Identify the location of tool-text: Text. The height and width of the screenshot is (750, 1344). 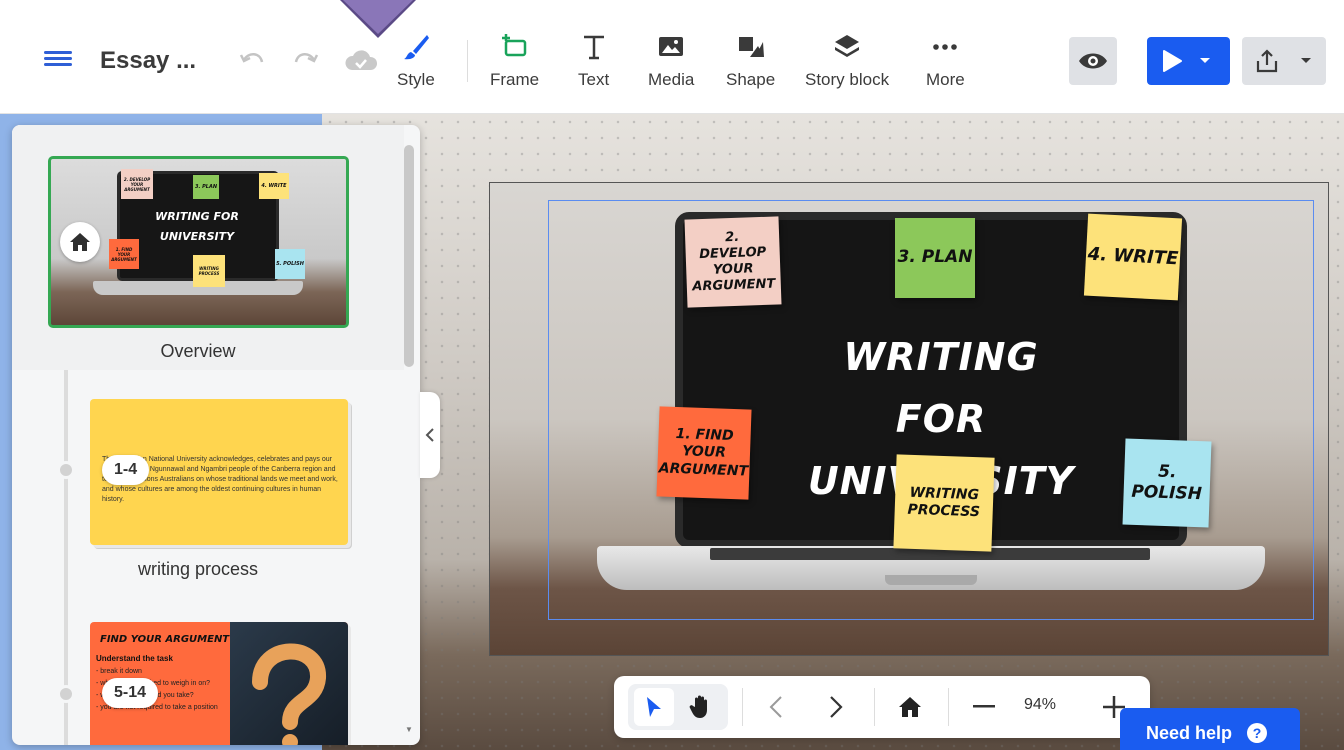
(593, 65).